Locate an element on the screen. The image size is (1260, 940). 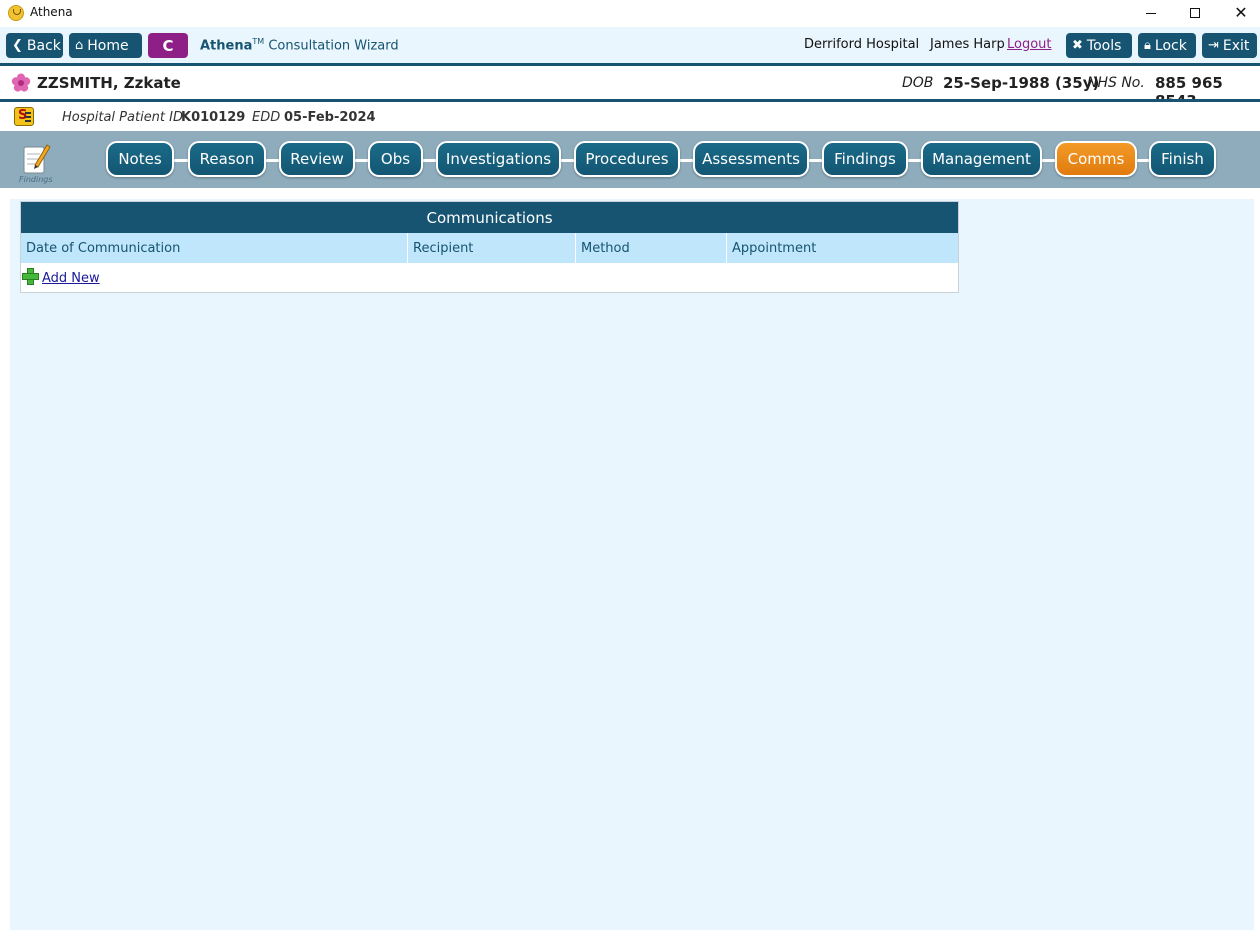
athena-logo-icon is located at coordinates (16, 13).